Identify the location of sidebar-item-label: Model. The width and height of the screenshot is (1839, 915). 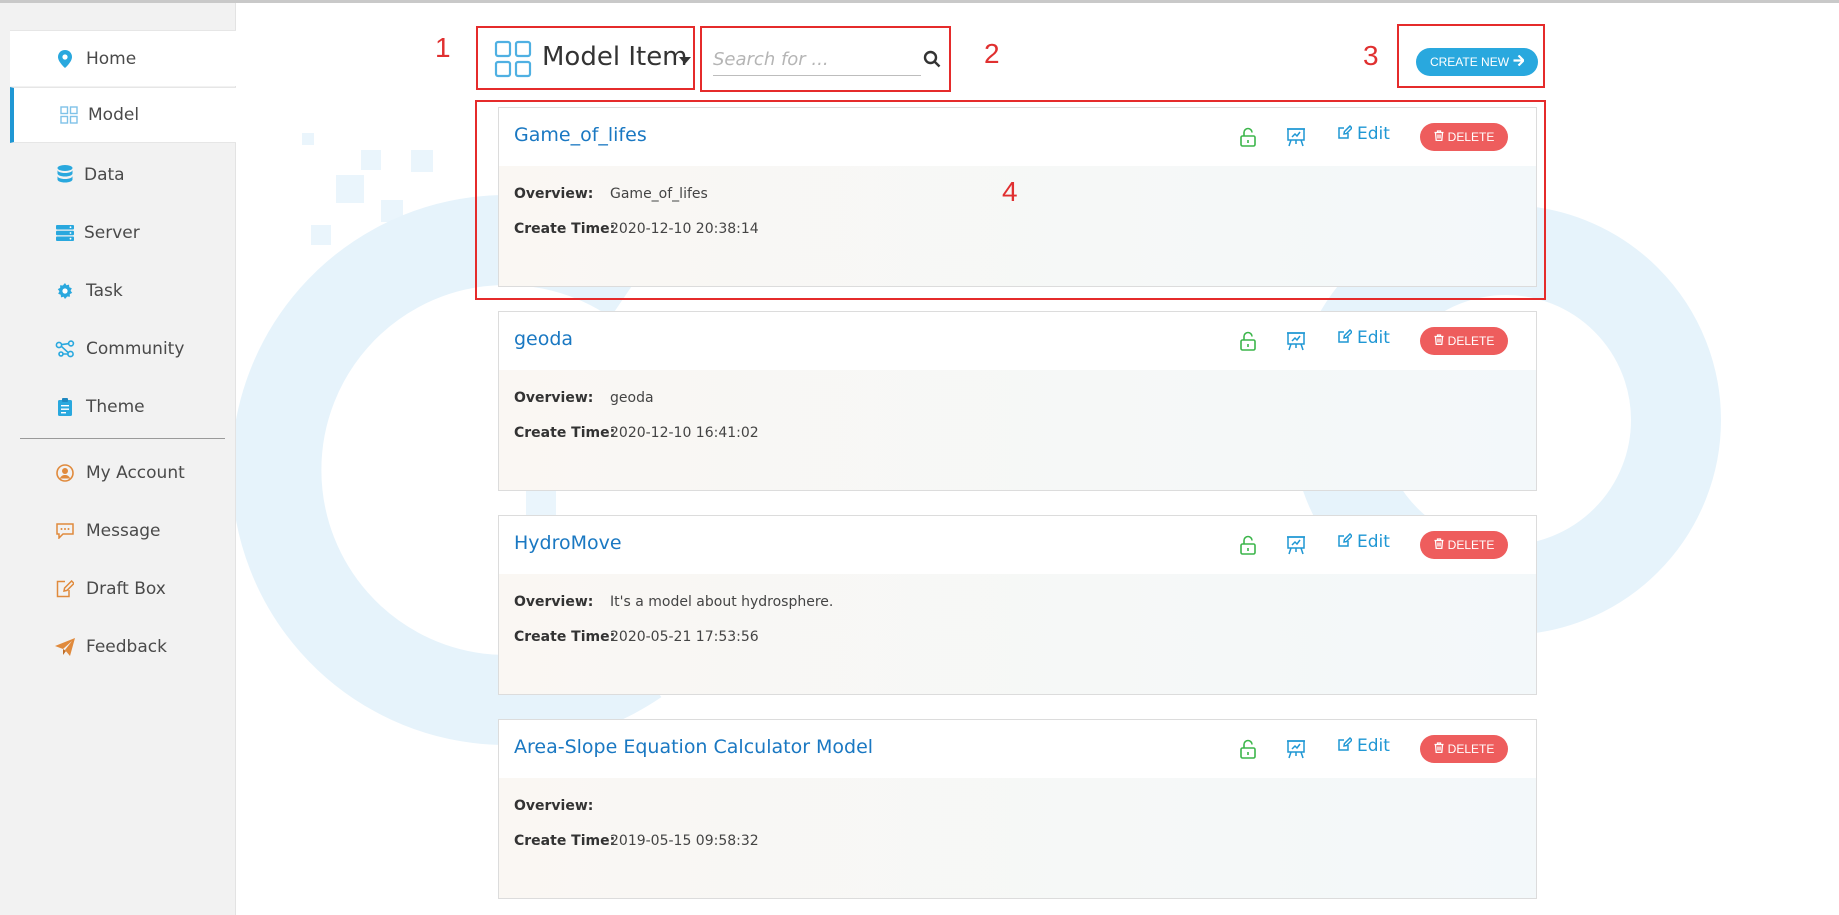
(114, 115).